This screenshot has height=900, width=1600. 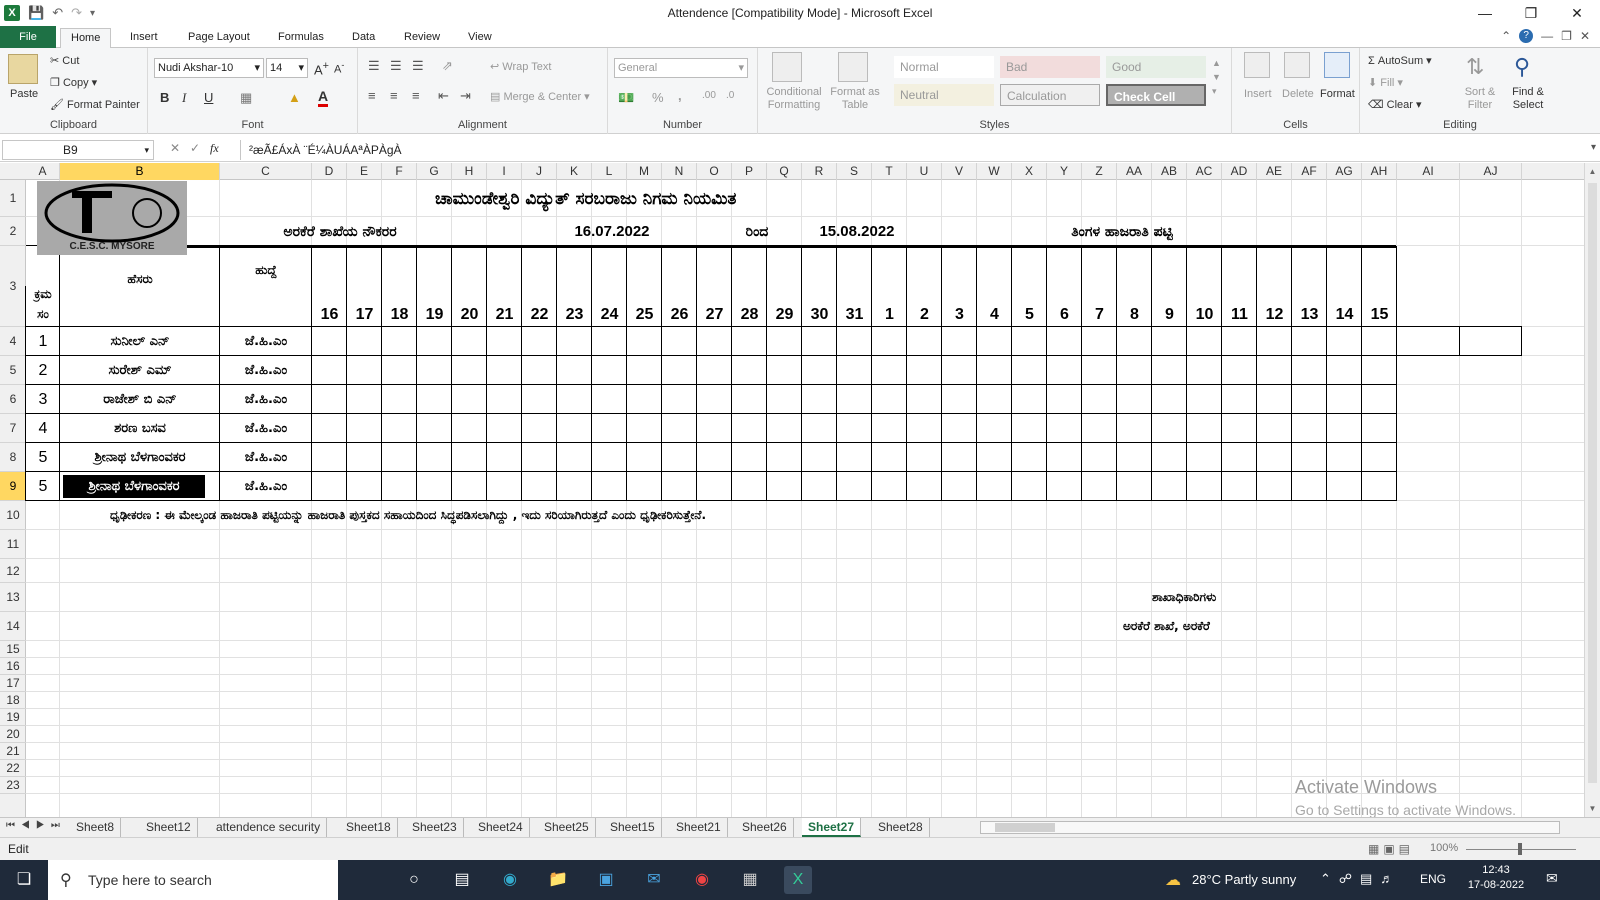 I want to click on system-tray-icons: ⌃☍▤♬, so click(x=1360, y=879).